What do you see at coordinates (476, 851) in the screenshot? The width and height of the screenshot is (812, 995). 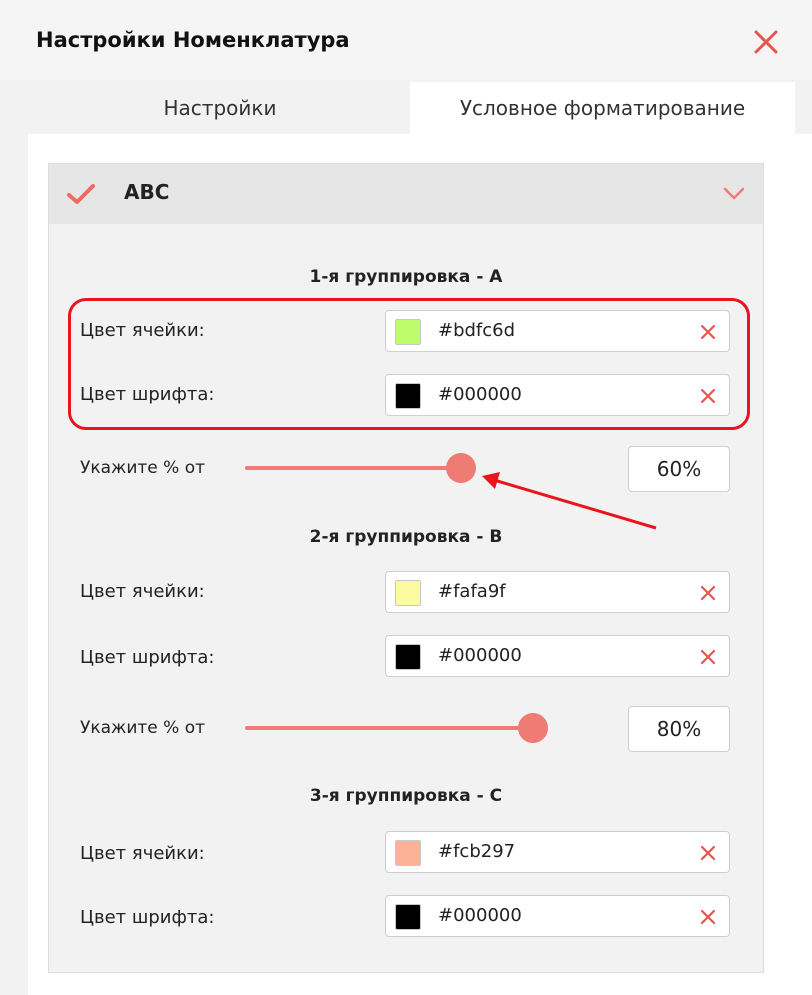 I see `color-value: #fcb297` at bounding box center [476, 851].